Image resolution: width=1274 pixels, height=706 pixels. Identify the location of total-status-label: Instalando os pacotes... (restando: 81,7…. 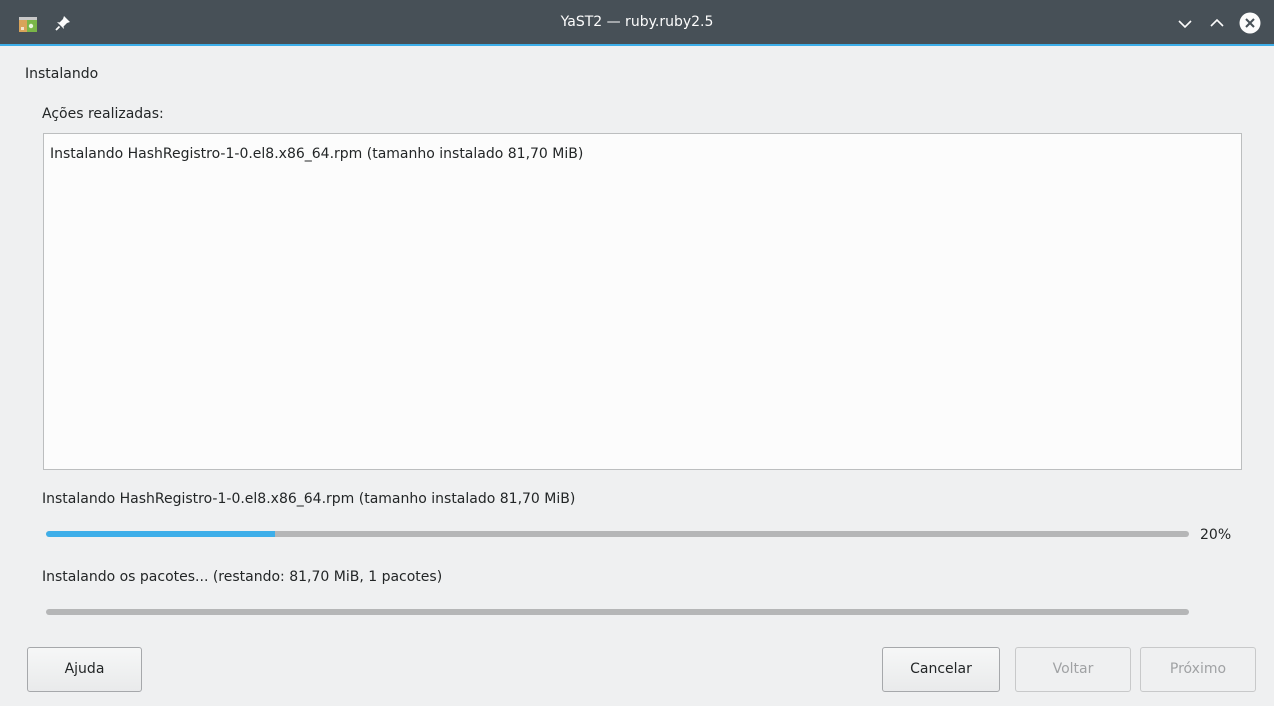
(242, 577).